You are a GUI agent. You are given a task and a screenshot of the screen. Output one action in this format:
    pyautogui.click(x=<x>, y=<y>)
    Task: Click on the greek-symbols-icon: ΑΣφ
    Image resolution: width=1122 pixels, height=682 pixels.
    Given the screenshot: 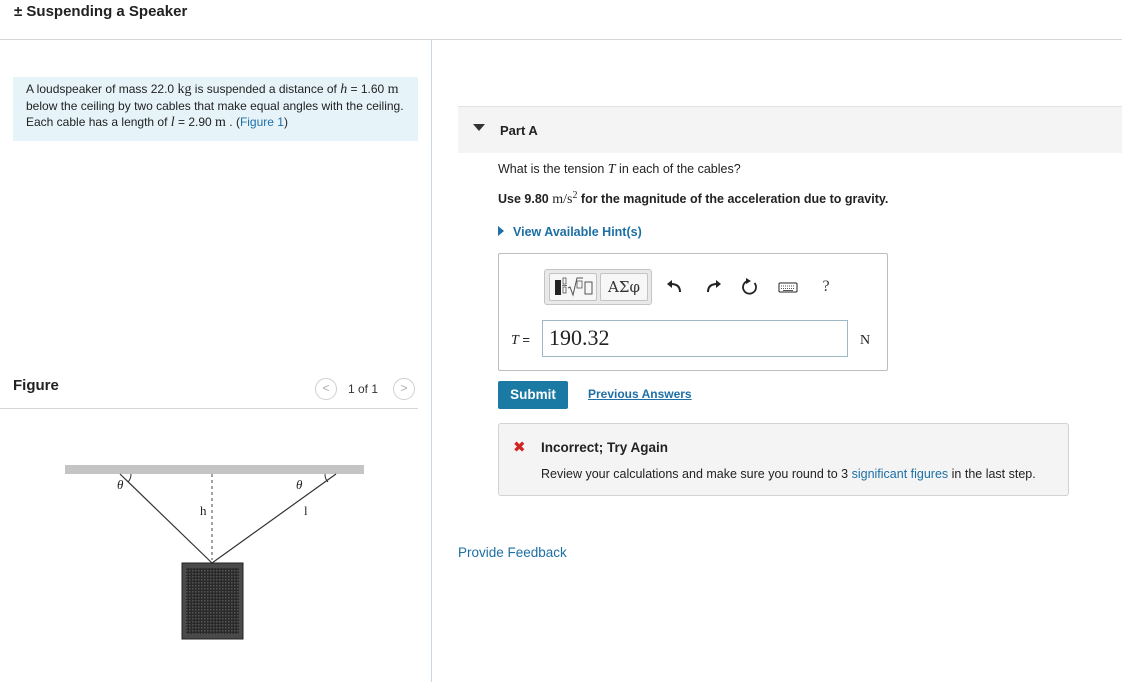 What is the action you would take?
    pyautogui.click(x=624, y=287)
    